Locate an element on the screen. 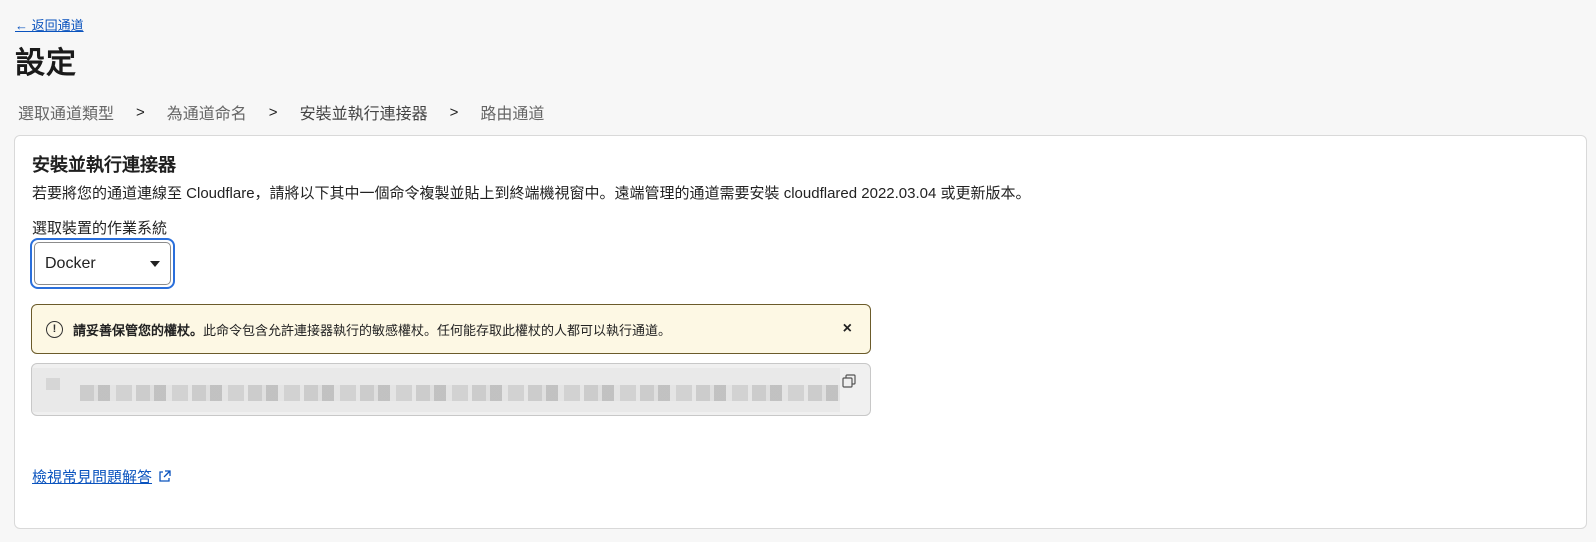 The height and width of the screenshot is (542, 1596). step-name-tunnel: 為通道命名 is located at coordinates (206, 114).